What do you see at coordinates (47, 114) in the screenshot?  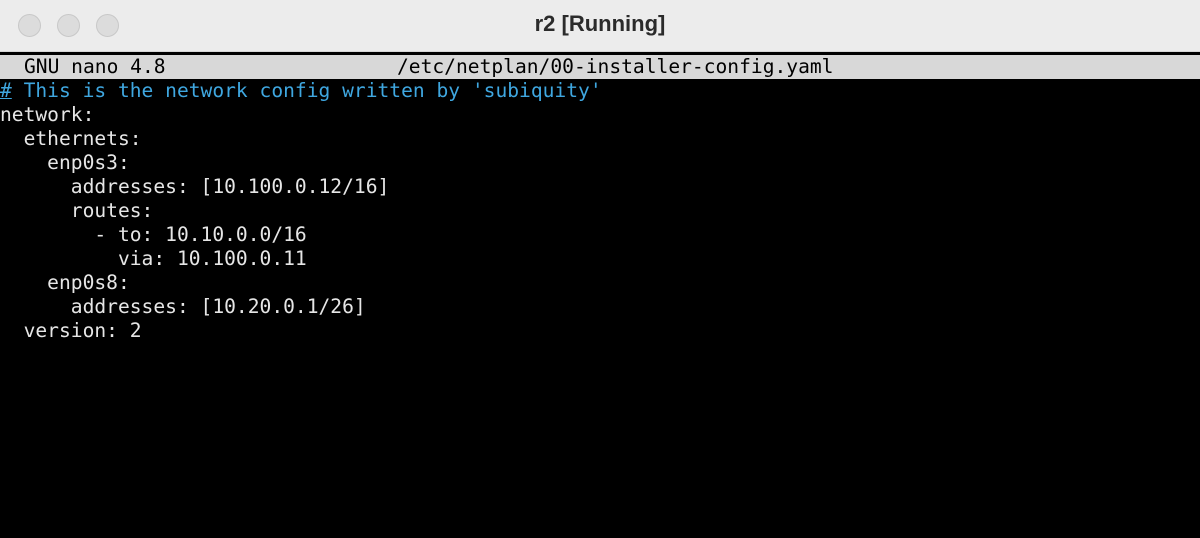 I see `file-line: network:` at bounding box center [47, 114].